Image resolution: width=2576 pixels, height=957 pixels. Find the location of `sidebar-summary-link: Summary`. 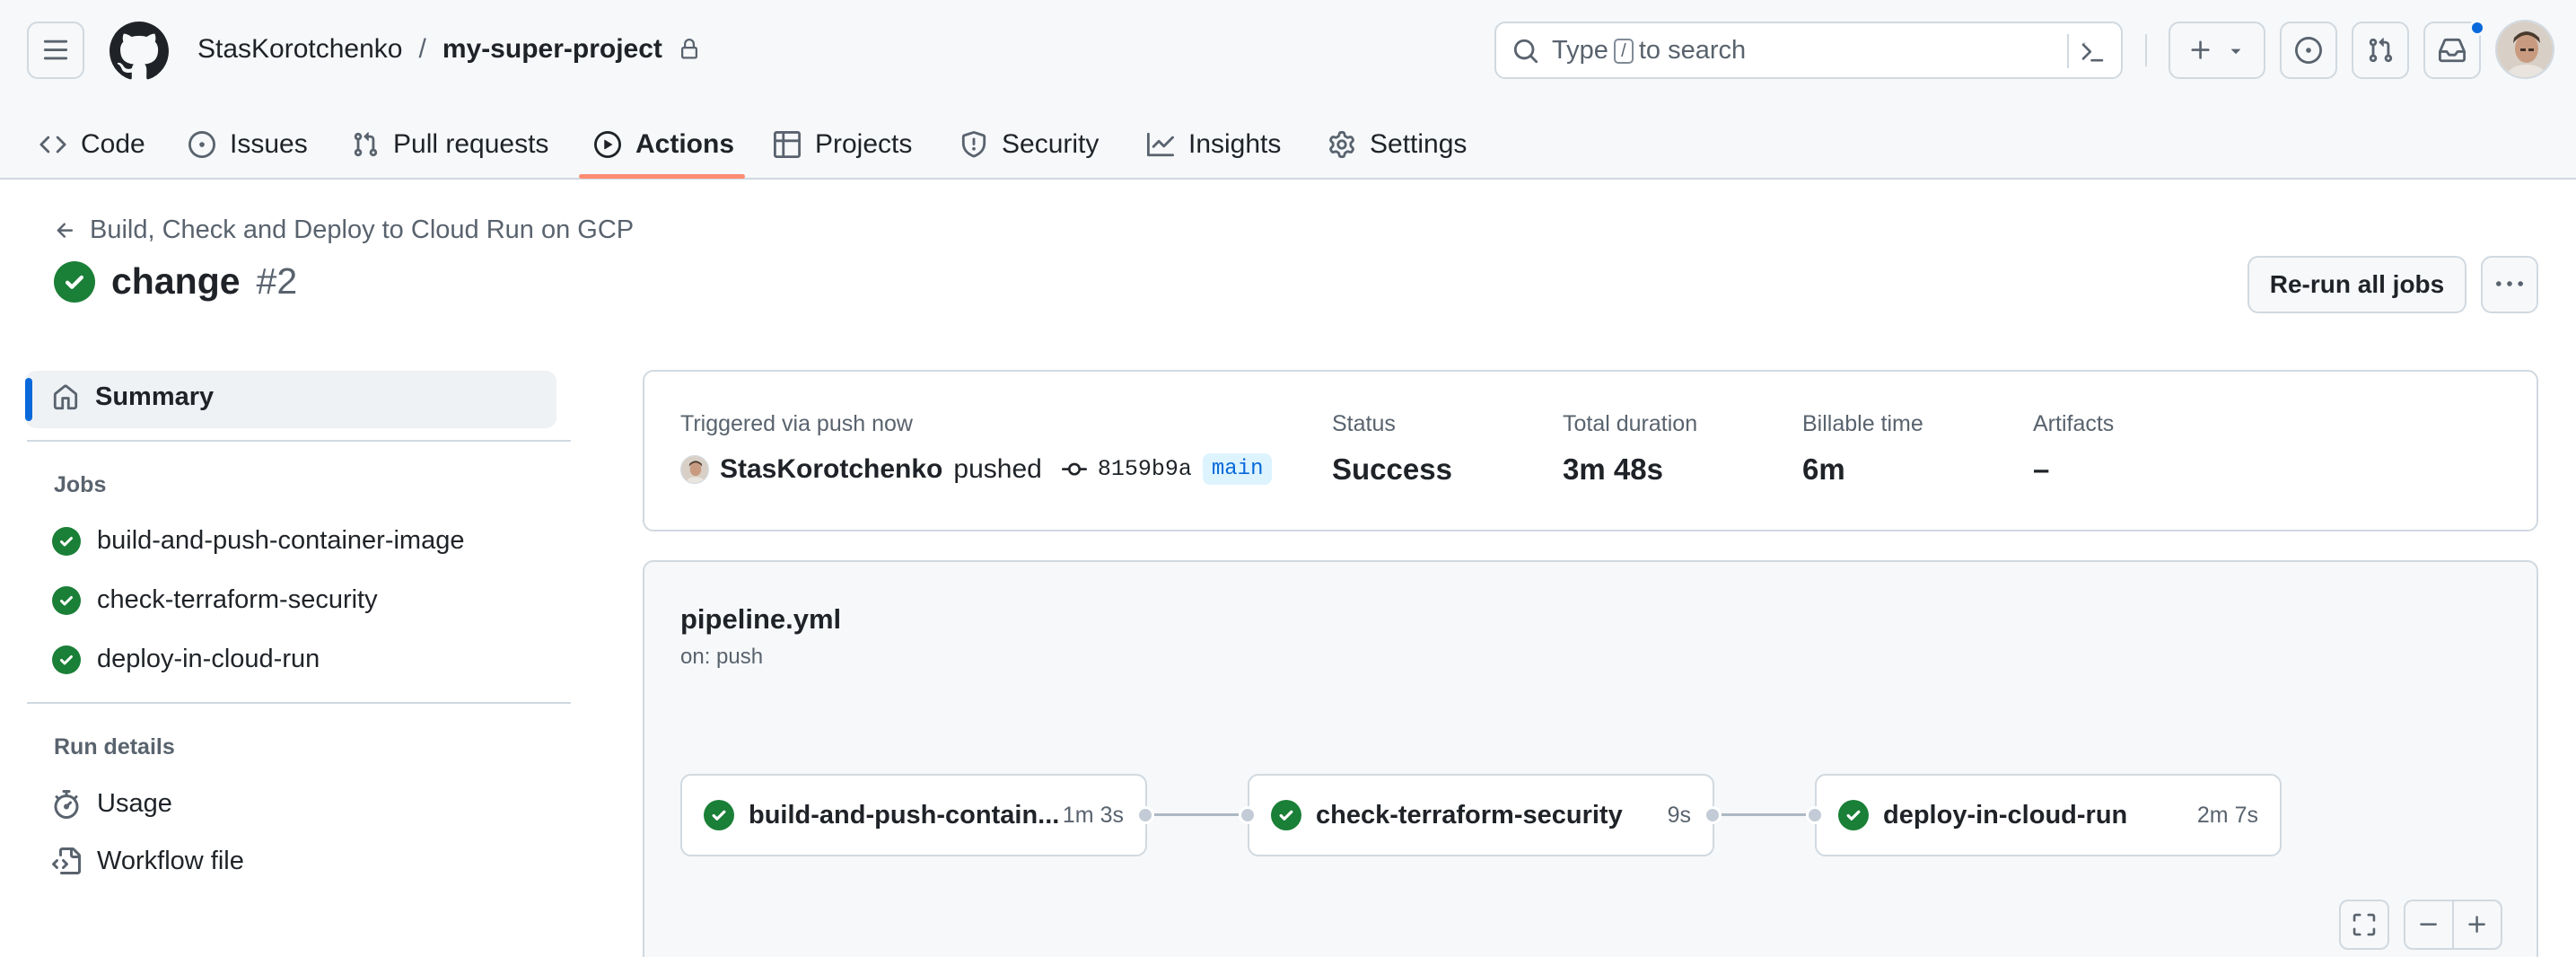

sidebar-summary-link: Summary is located at coordinates (133, 397).